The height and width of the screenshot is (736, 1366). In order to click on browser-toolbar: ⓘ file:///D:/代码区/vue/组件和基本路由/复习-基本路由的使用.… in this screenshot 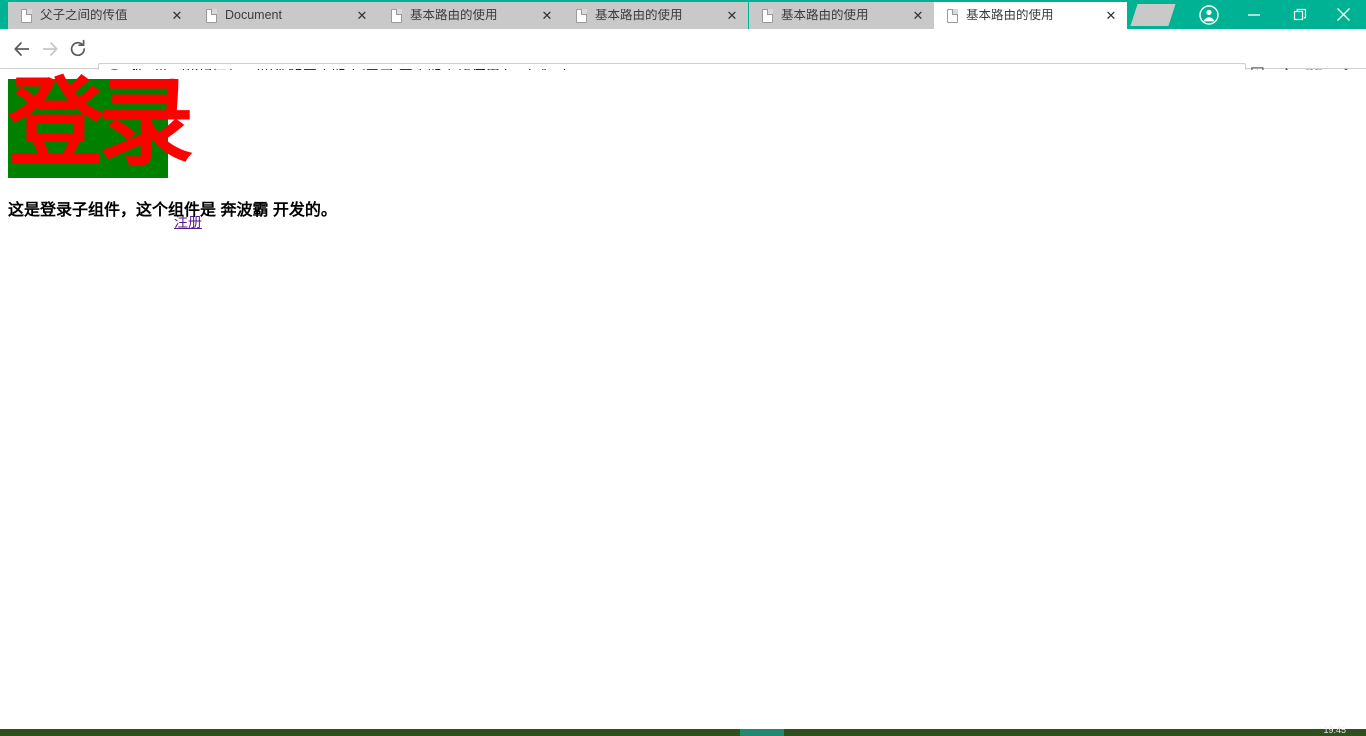, I will do `click(683, 59)`.